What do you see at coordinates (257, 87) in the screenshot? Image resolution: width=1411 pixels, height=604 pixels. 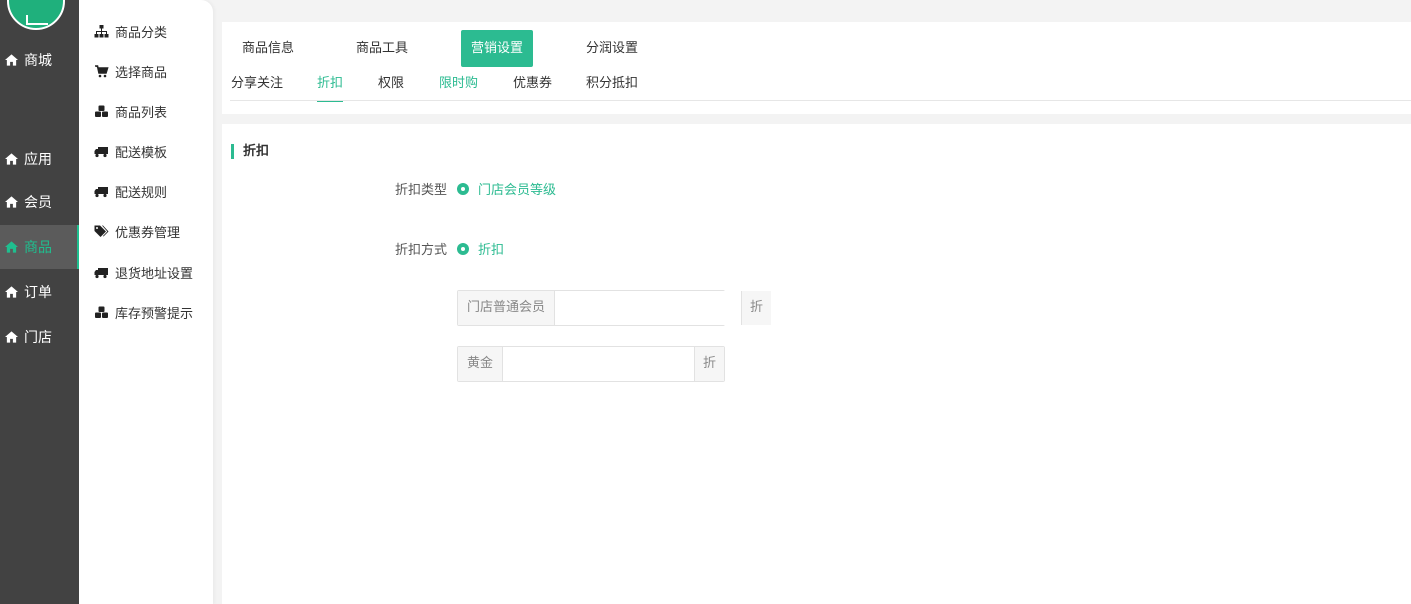 I see `subtab-share-follow: 分享关注` at bounding box center [257, 87].